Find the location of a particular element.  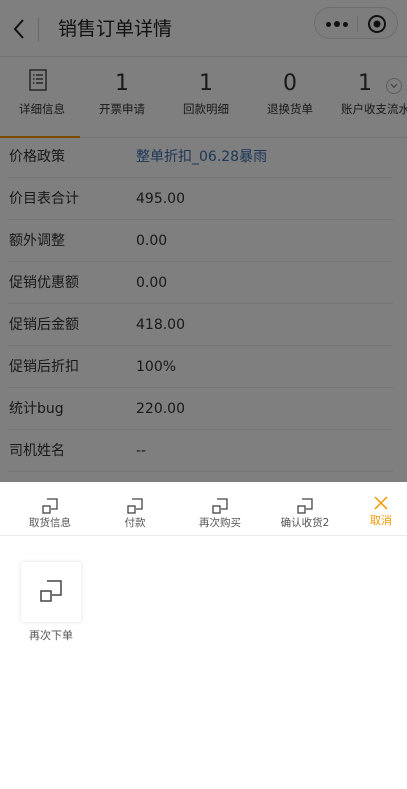

cancel-button: 取消 is located at coordinates (381, 521).